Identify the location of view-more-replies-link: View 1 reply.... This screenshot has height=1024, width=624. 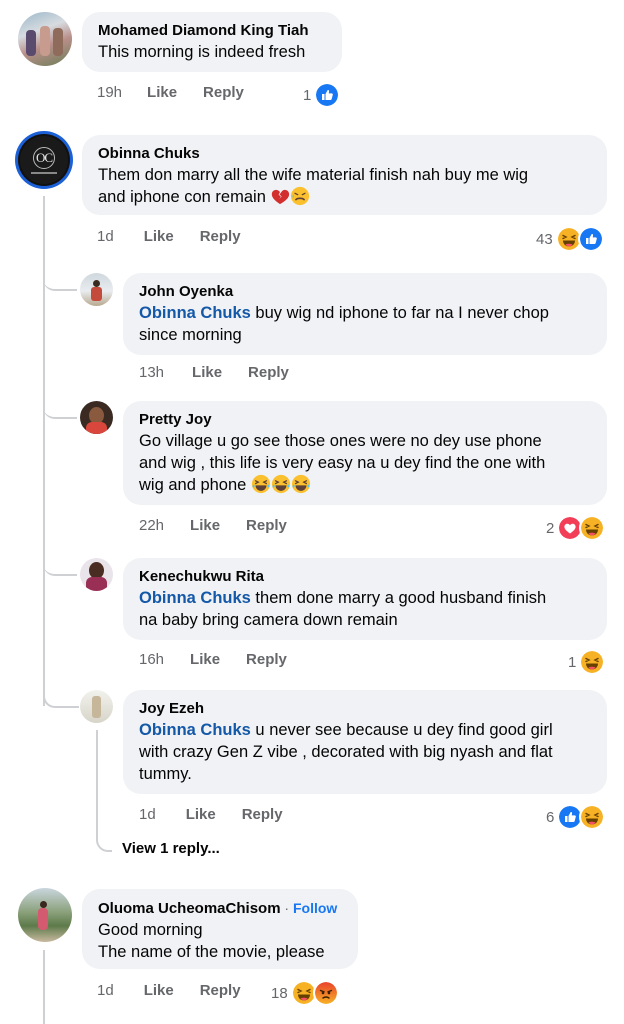
(171, 848).